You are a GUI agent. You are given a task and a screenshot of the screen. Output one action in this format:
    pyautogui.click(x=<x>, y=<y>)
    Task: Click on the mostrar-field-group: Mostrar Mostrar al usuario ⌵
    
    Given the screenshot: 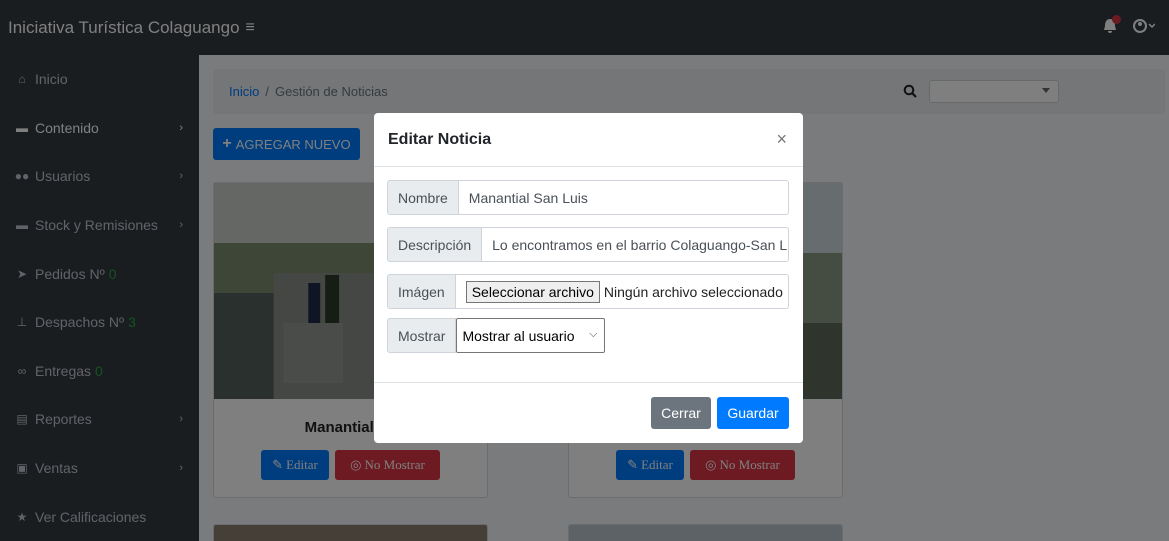 What is the action you would take?
    pyautogui.click(x=496, y=335)
    